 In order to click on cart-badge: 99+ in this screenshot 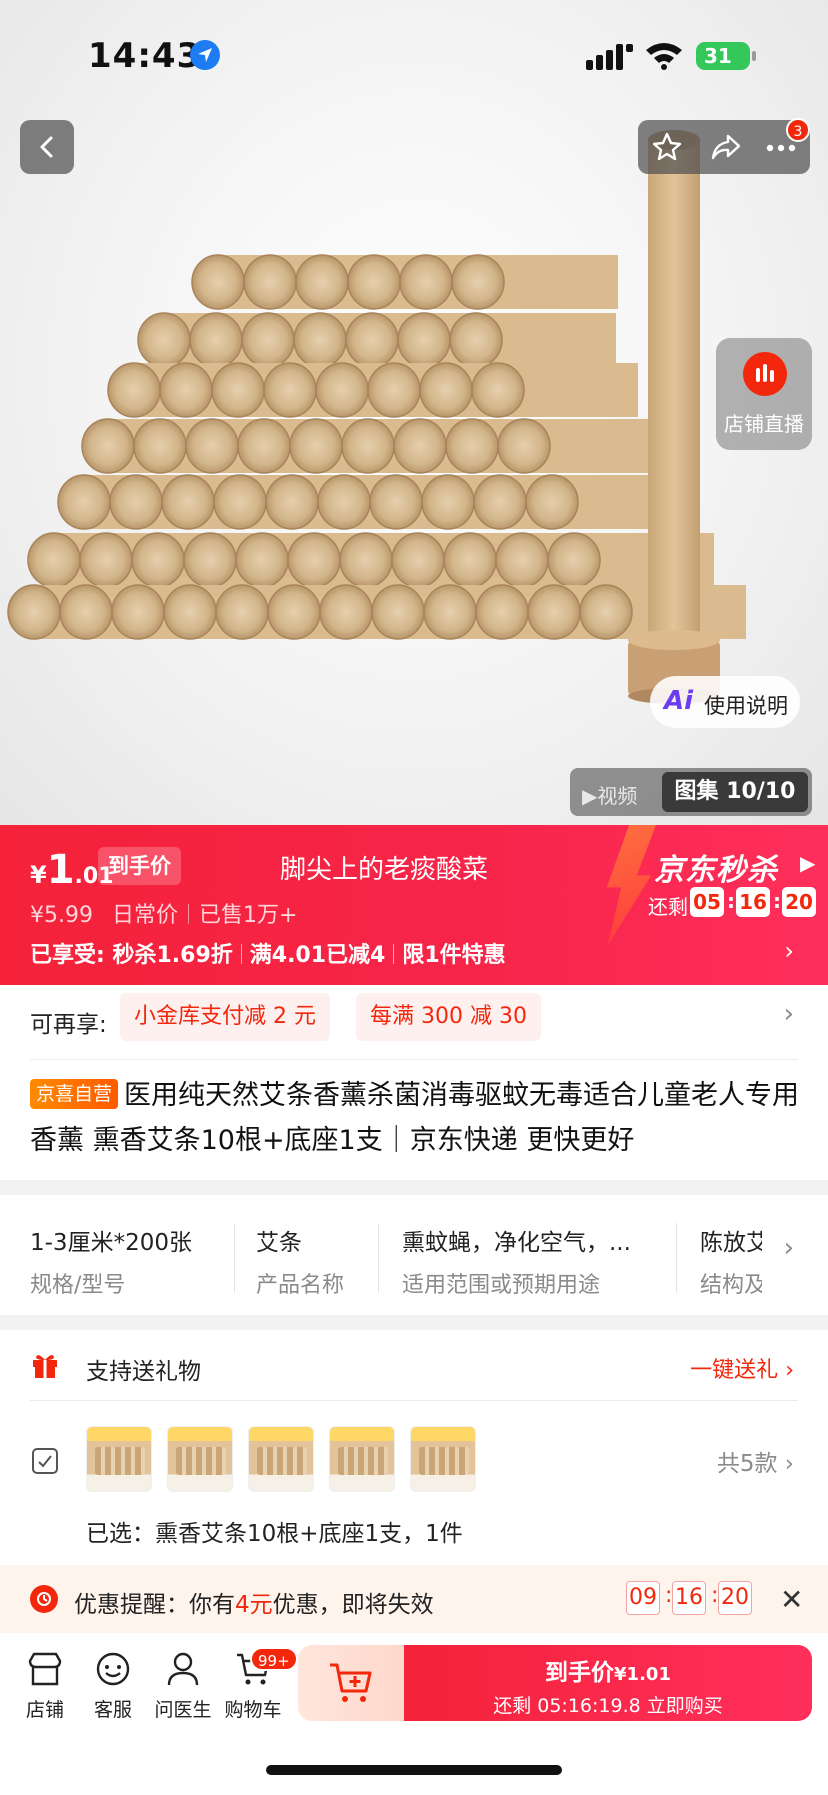, I will do `click(274, 1659)`.